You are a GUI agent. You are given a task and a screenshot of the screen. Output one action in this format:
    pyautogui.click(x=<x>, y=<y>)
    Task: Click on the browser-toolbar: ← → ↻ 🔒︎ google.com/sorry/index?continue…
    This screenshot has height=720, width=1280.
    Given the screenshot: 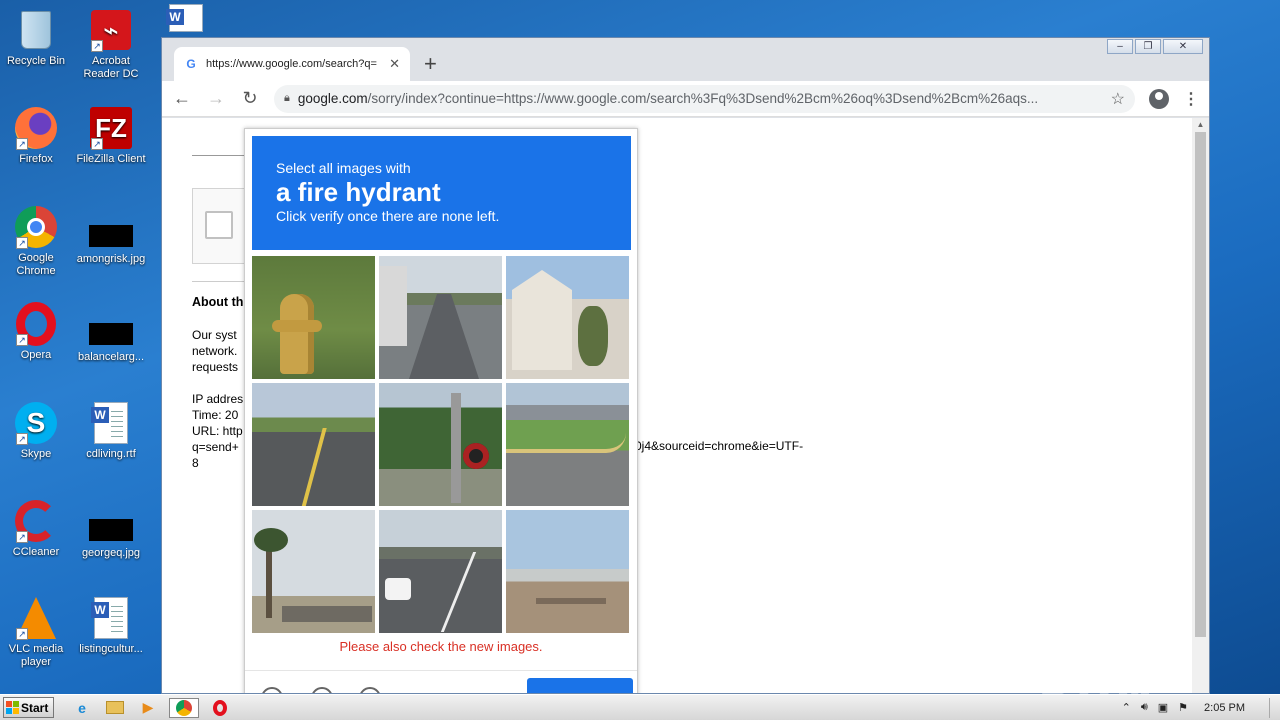 What is the action you would take?
    pyautogui.click(x=685, y=99)
    